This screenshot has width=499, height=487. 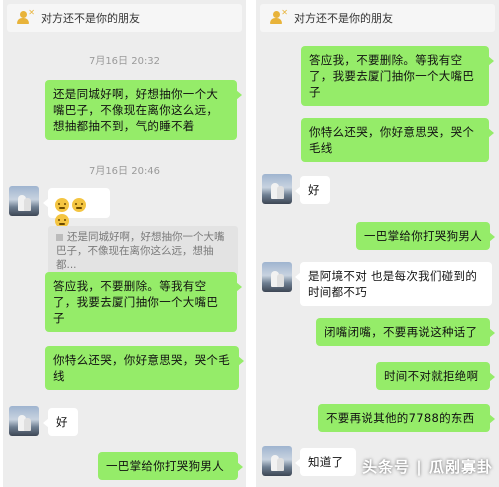 I want to click on timestamp: 7月16日 20:46, so click(x=124, y=171).